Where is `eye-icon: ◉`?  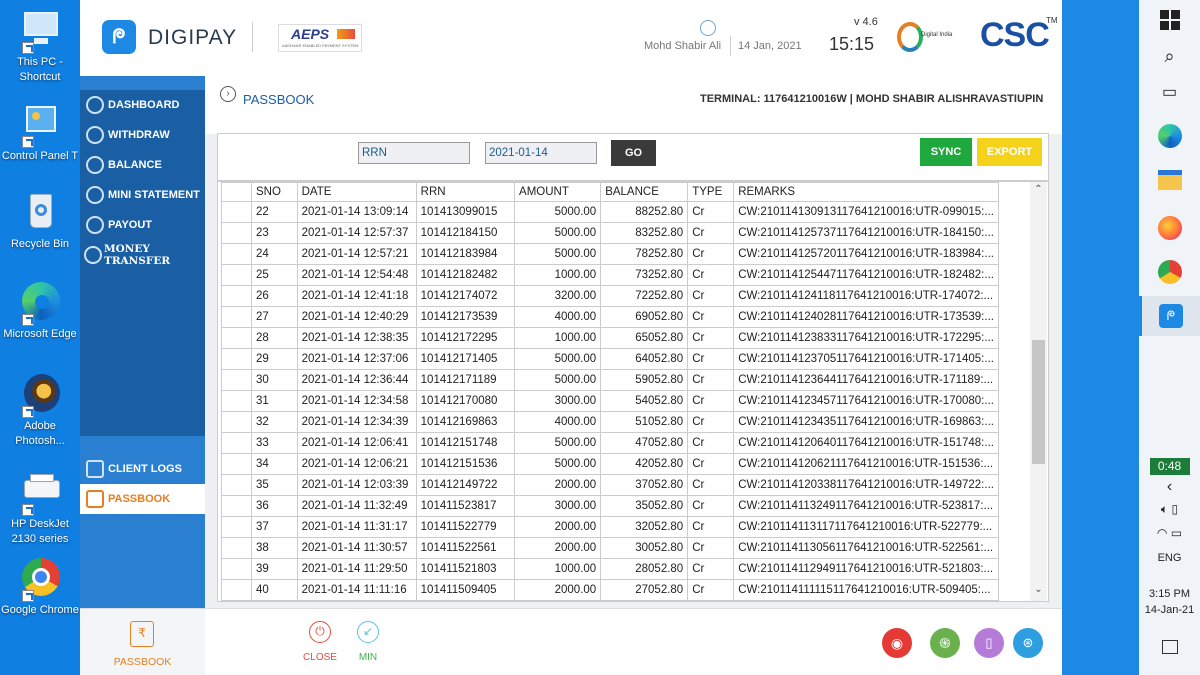
eye-icon: ◉ is located at coordinates (897, 643).